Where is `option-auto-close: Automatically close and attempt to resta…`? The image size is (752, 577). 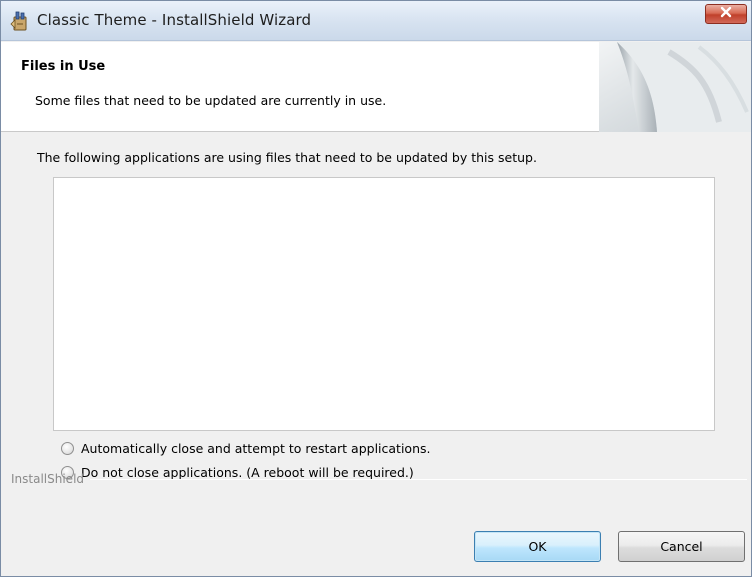
option-auto-close: Automatically close and attempt to resta… is located at coordinates (245, 448).